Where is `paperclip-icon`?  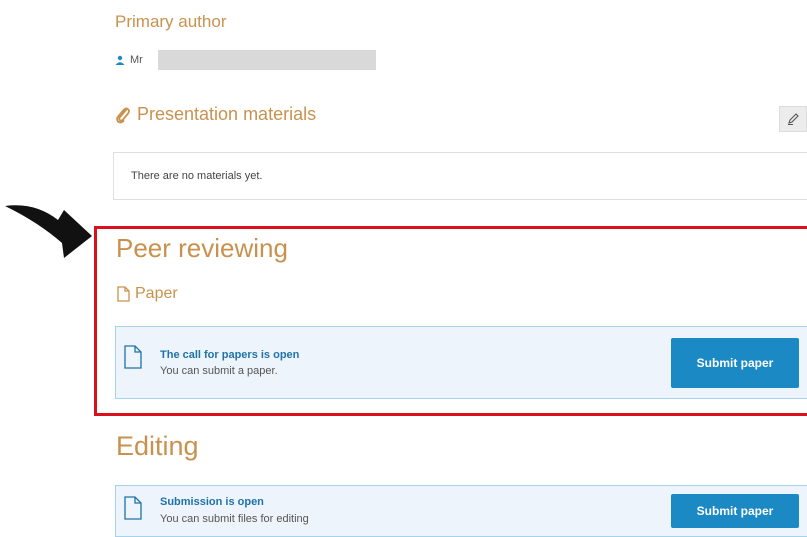
paperclip-icon is located at coordinates (123, 115).